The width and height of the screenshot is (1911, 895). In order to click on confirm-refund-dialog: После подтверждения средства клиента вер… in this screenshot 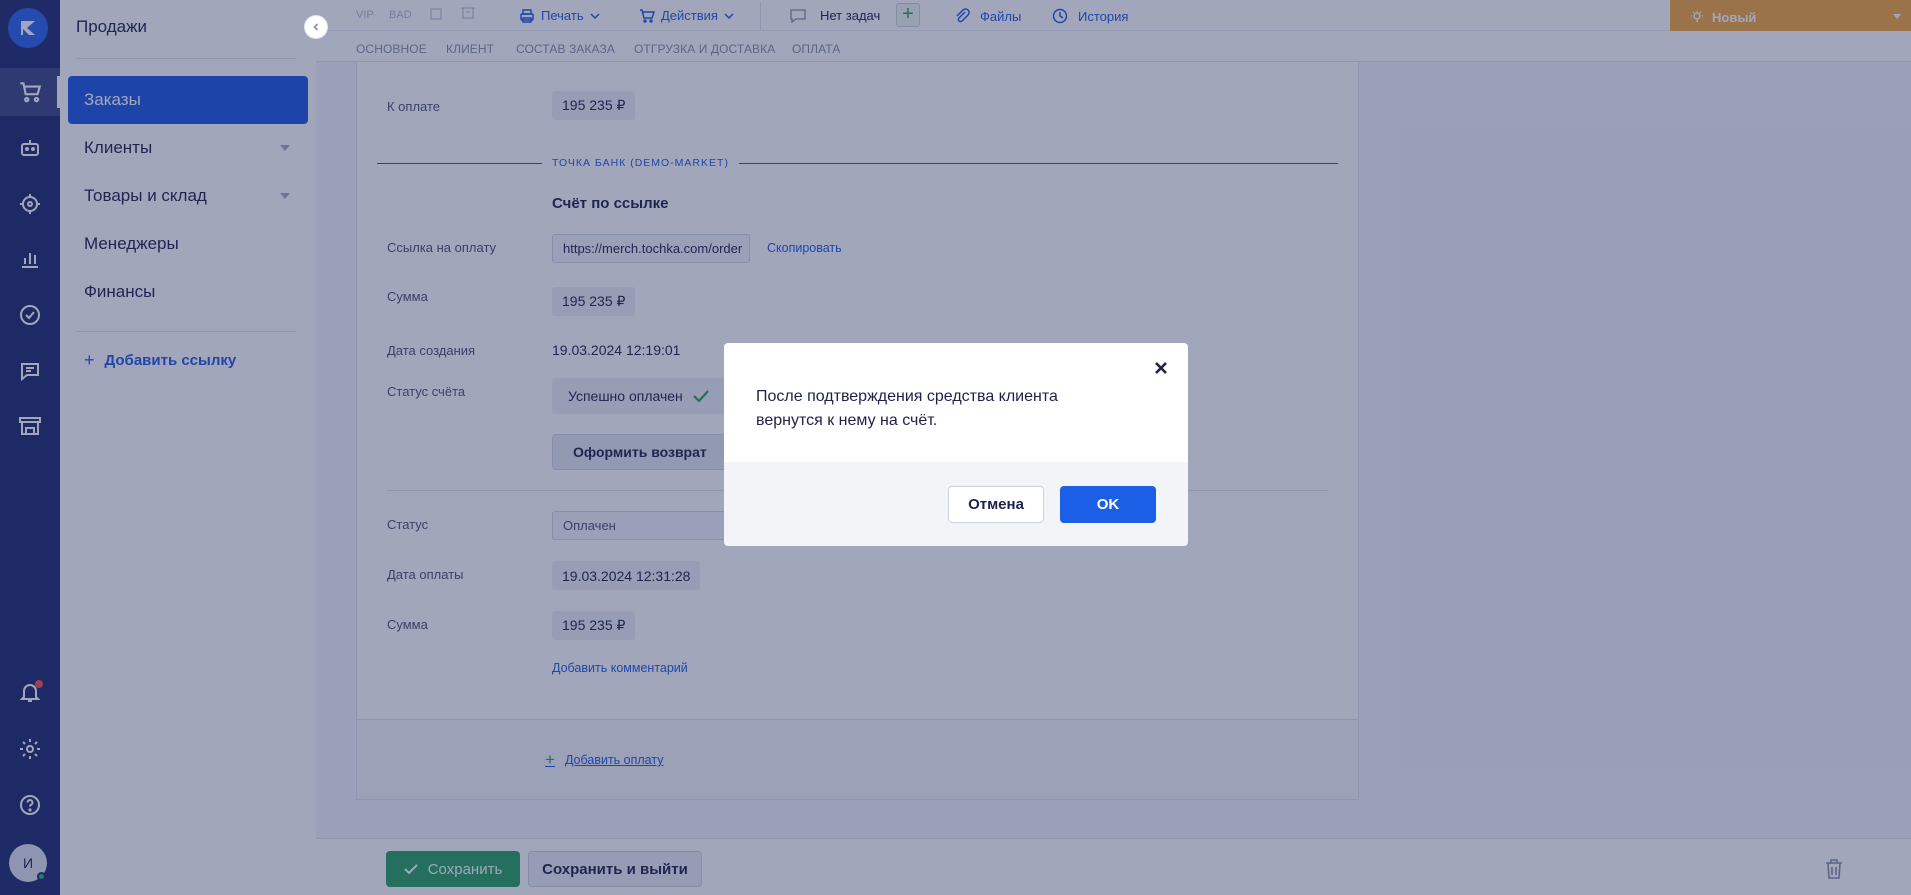, I will do `click(956, 444)`.